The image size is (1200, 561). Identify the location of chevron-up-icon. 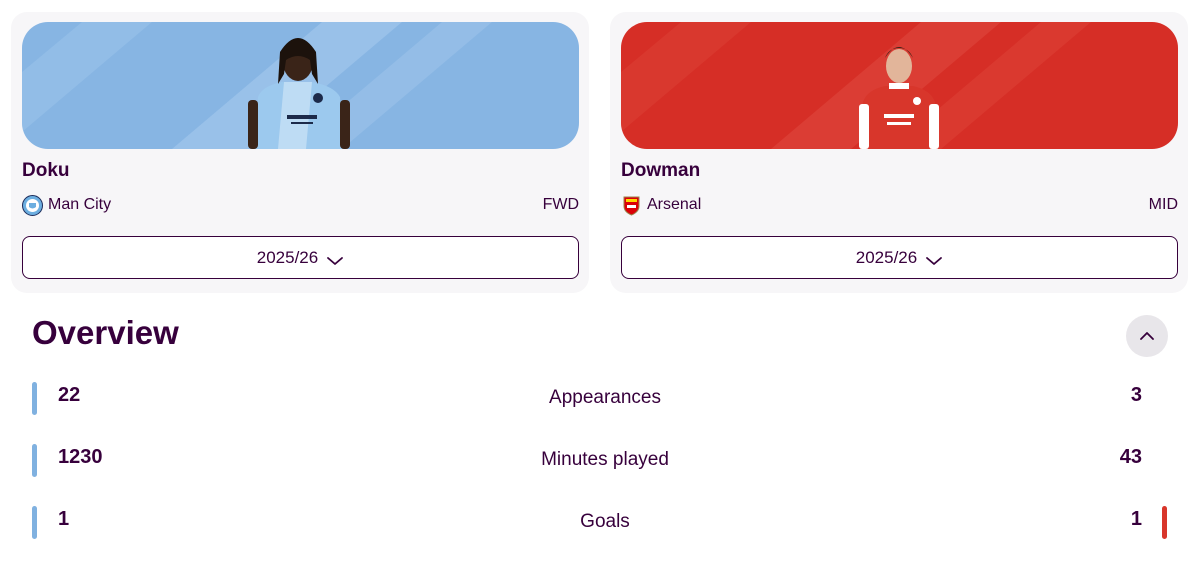
(1147, 336).